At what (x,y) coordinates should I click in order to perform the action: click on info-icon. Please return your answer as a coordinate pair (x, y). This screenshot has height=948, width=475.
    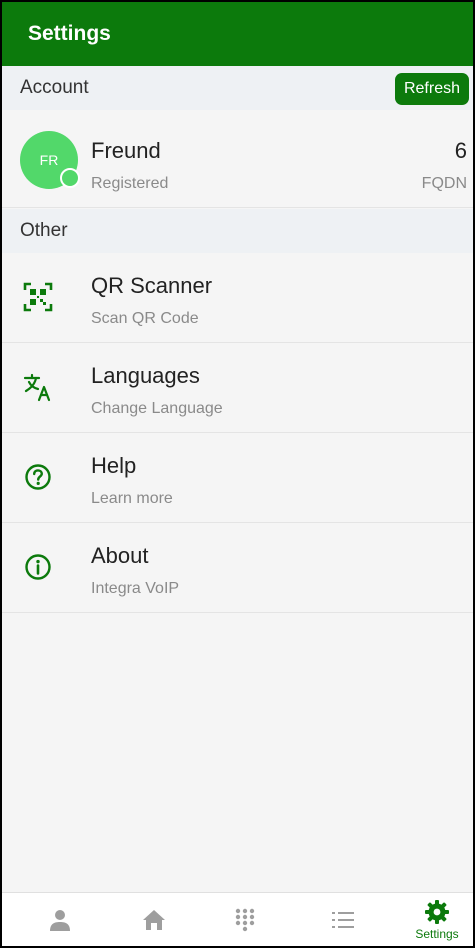
    Looking at the image, I should click on (38, 567).